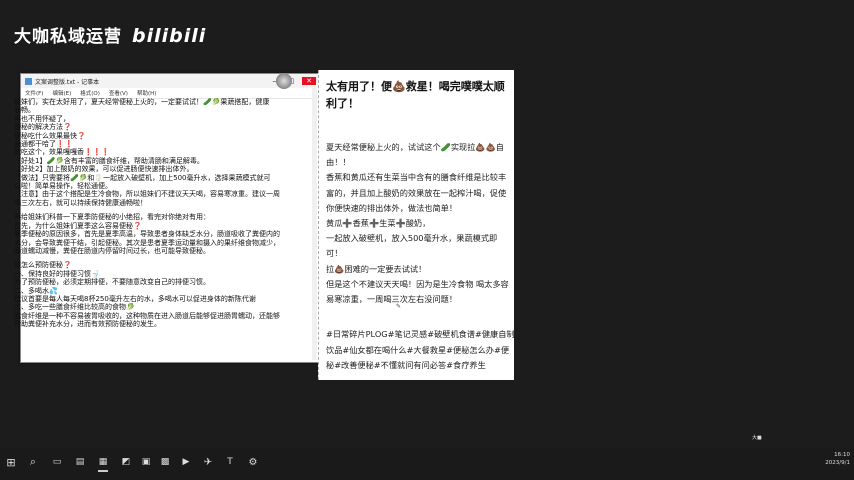 The width and height of the screenshot is (854, 480). What do you see at coordinates (415, 95) in the screenshot?
I see `post-title: 太有用了！便💩救星！喝完噗噗太顺利了！` at bounding box center [415, 95].